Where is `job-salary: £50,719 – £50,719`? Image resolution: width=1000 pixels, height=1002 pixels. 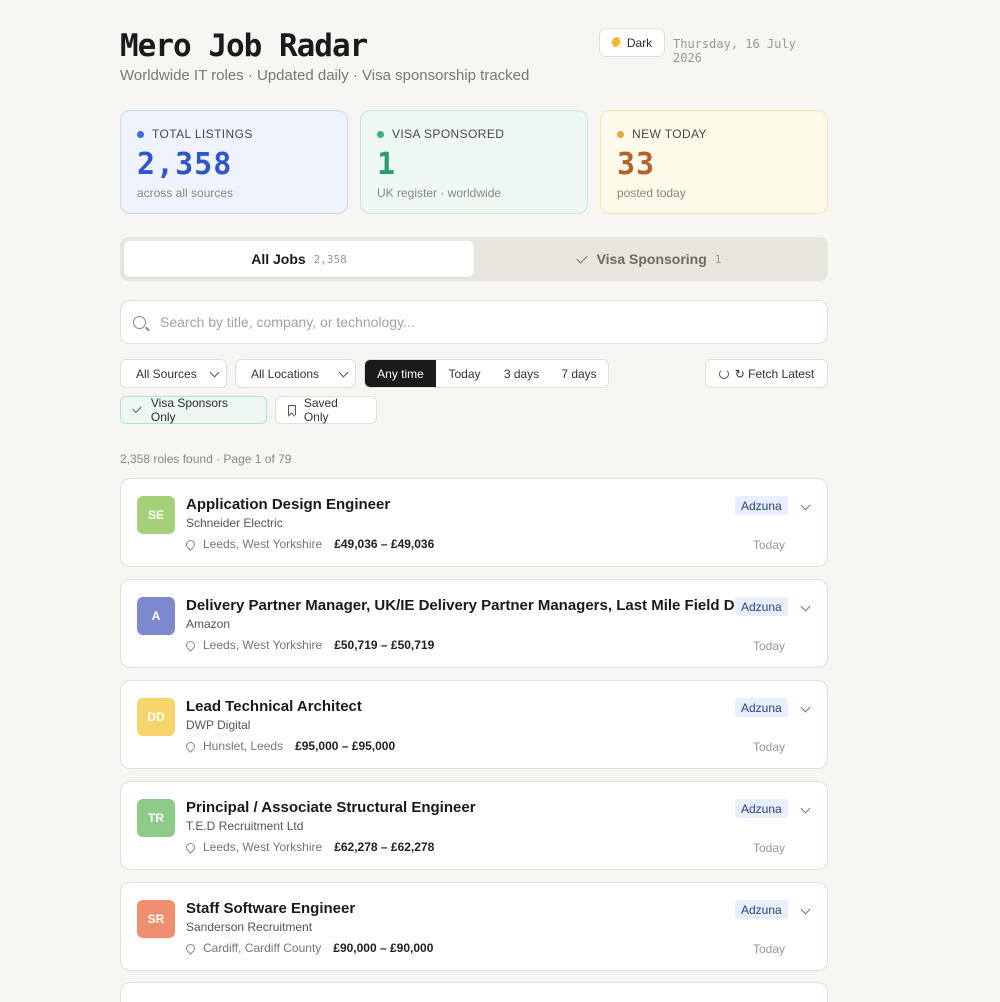 job-salary: £50,719 – £50,719 is located at coordinates (384, 645).